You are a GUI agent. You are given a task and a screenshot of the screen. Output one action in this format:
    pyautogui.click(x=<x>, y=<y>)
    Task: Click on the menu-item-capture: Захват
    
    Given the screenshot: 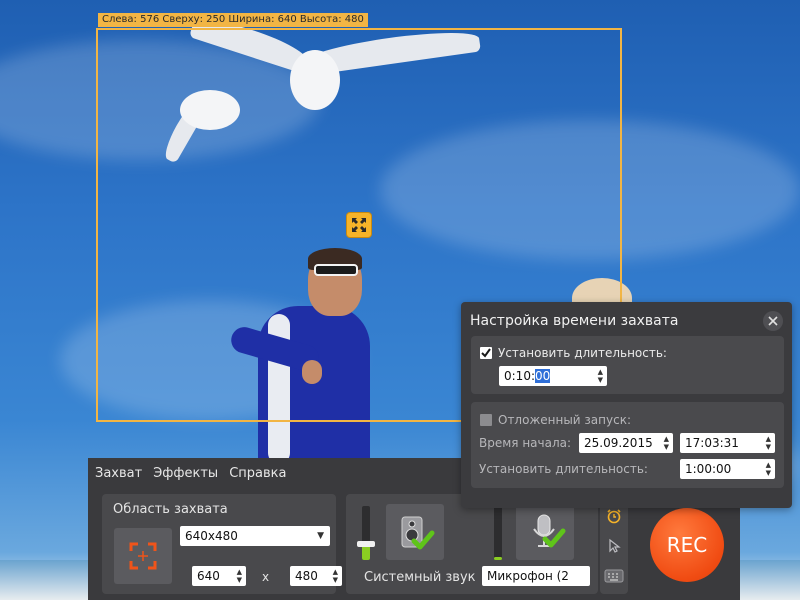 What is the action you would take?
    pyautogui.click(x=118, y=473)
    